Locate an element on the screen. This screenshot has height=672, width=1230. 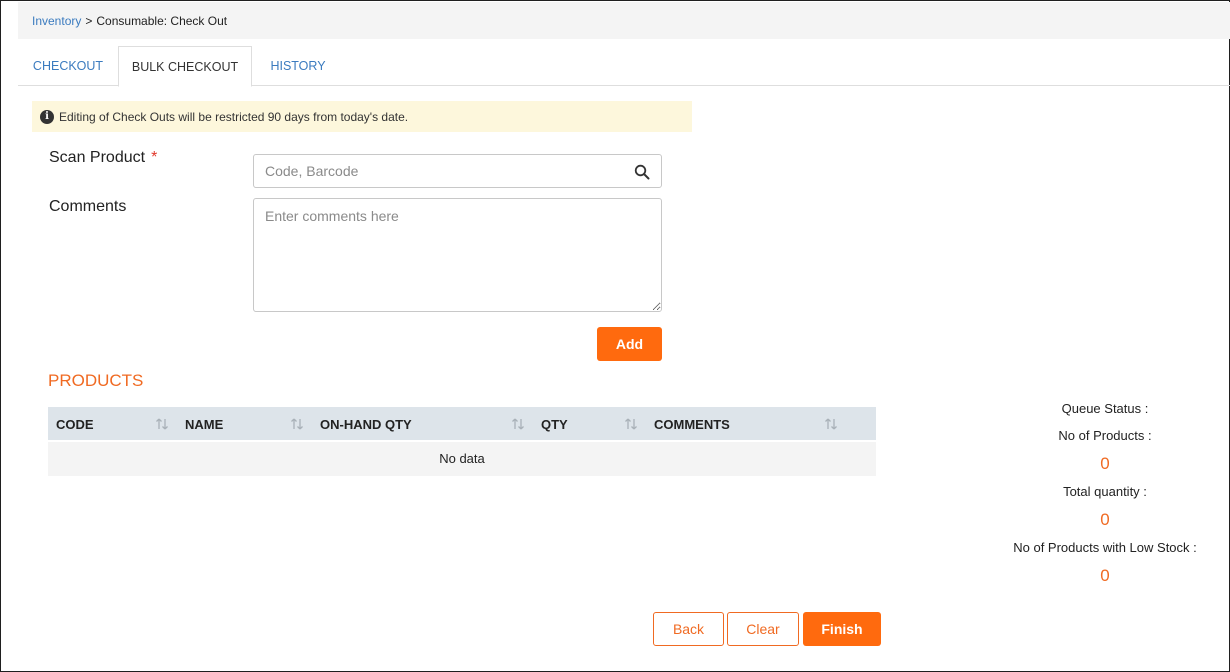
scan-product-label-text: Scan Product is located at coordinates (97, 157).